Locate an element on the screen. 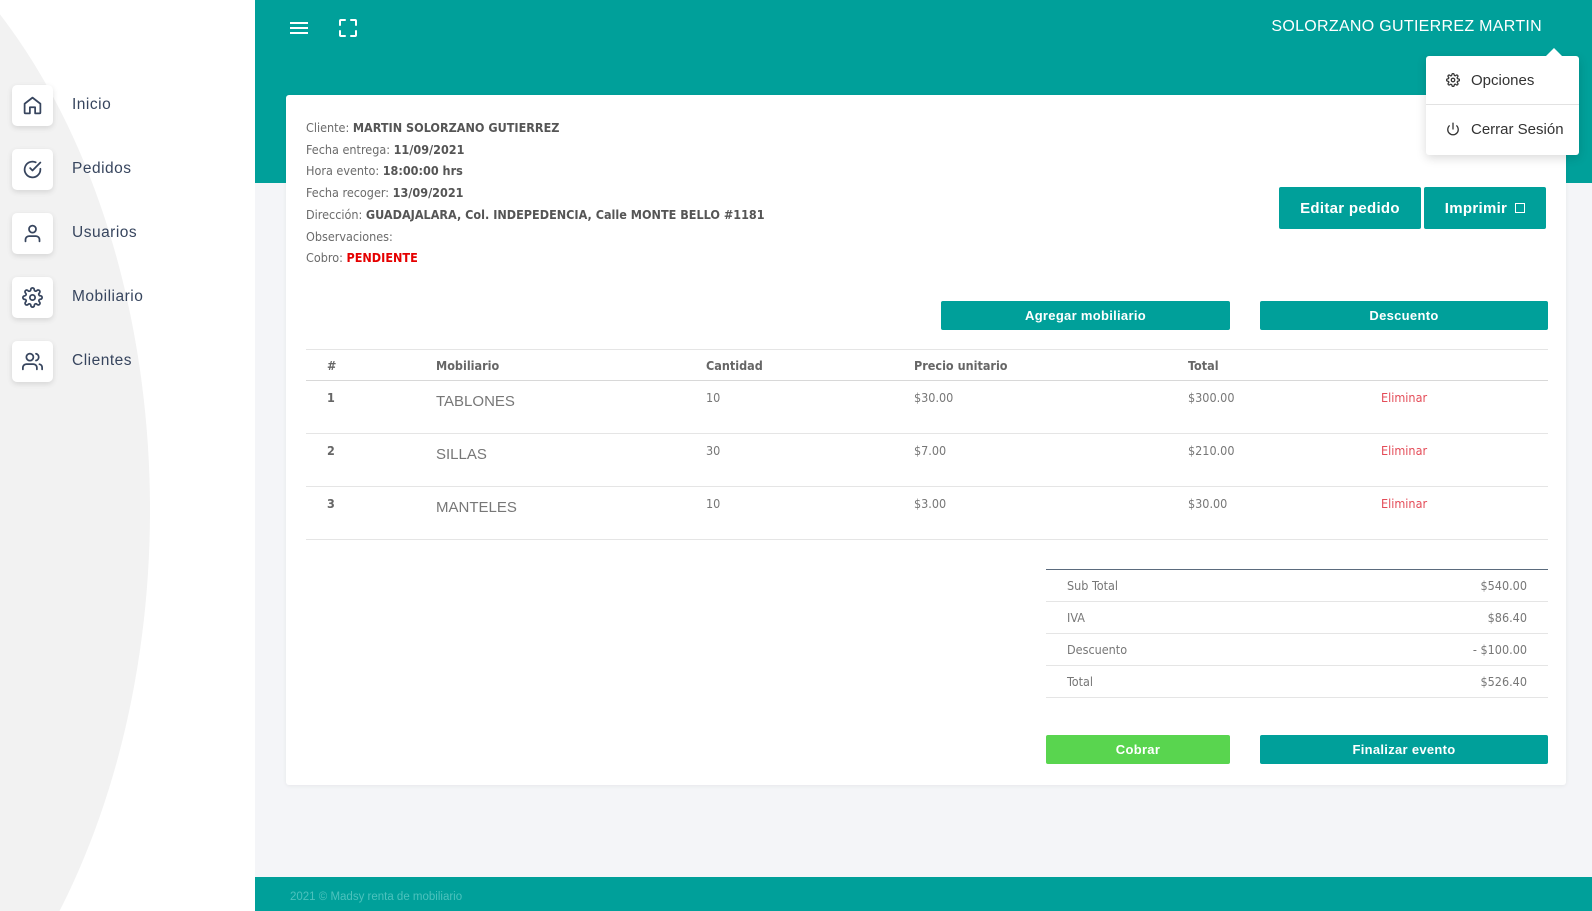 The image size is (1592, 911). order-payment-line: Cobro: PENDIENTE is located at coordinates (535, 258).